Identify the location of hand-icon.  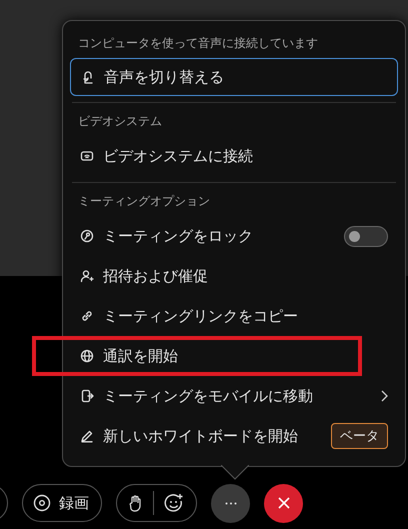
(136, 503).